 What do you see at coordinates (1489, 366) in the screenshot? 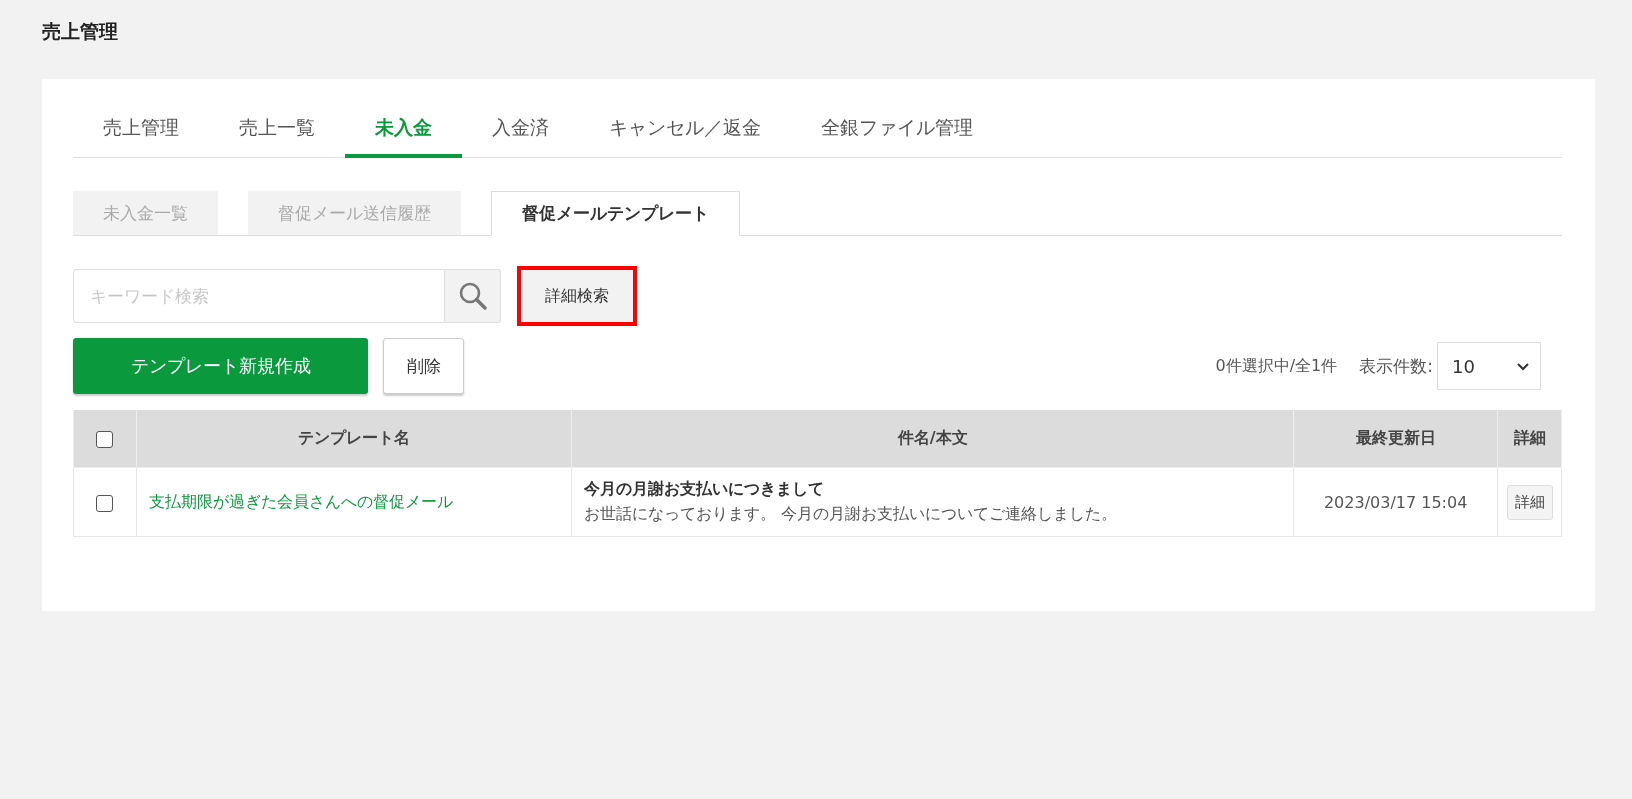
I see `page-size-select: 10` at bounding box center [1489, 366].